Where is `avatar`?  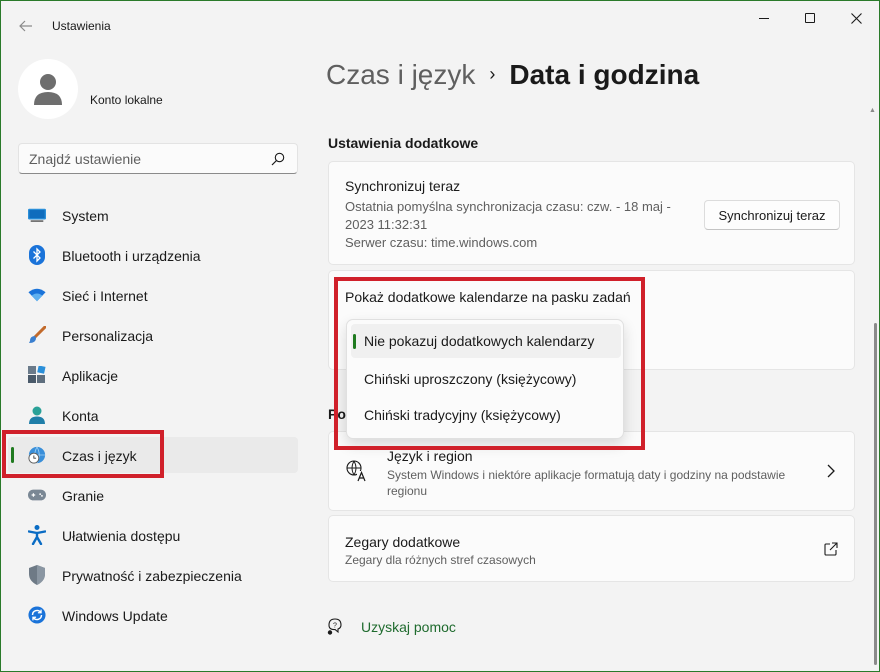
avatar is located at coordinates (48, 89).